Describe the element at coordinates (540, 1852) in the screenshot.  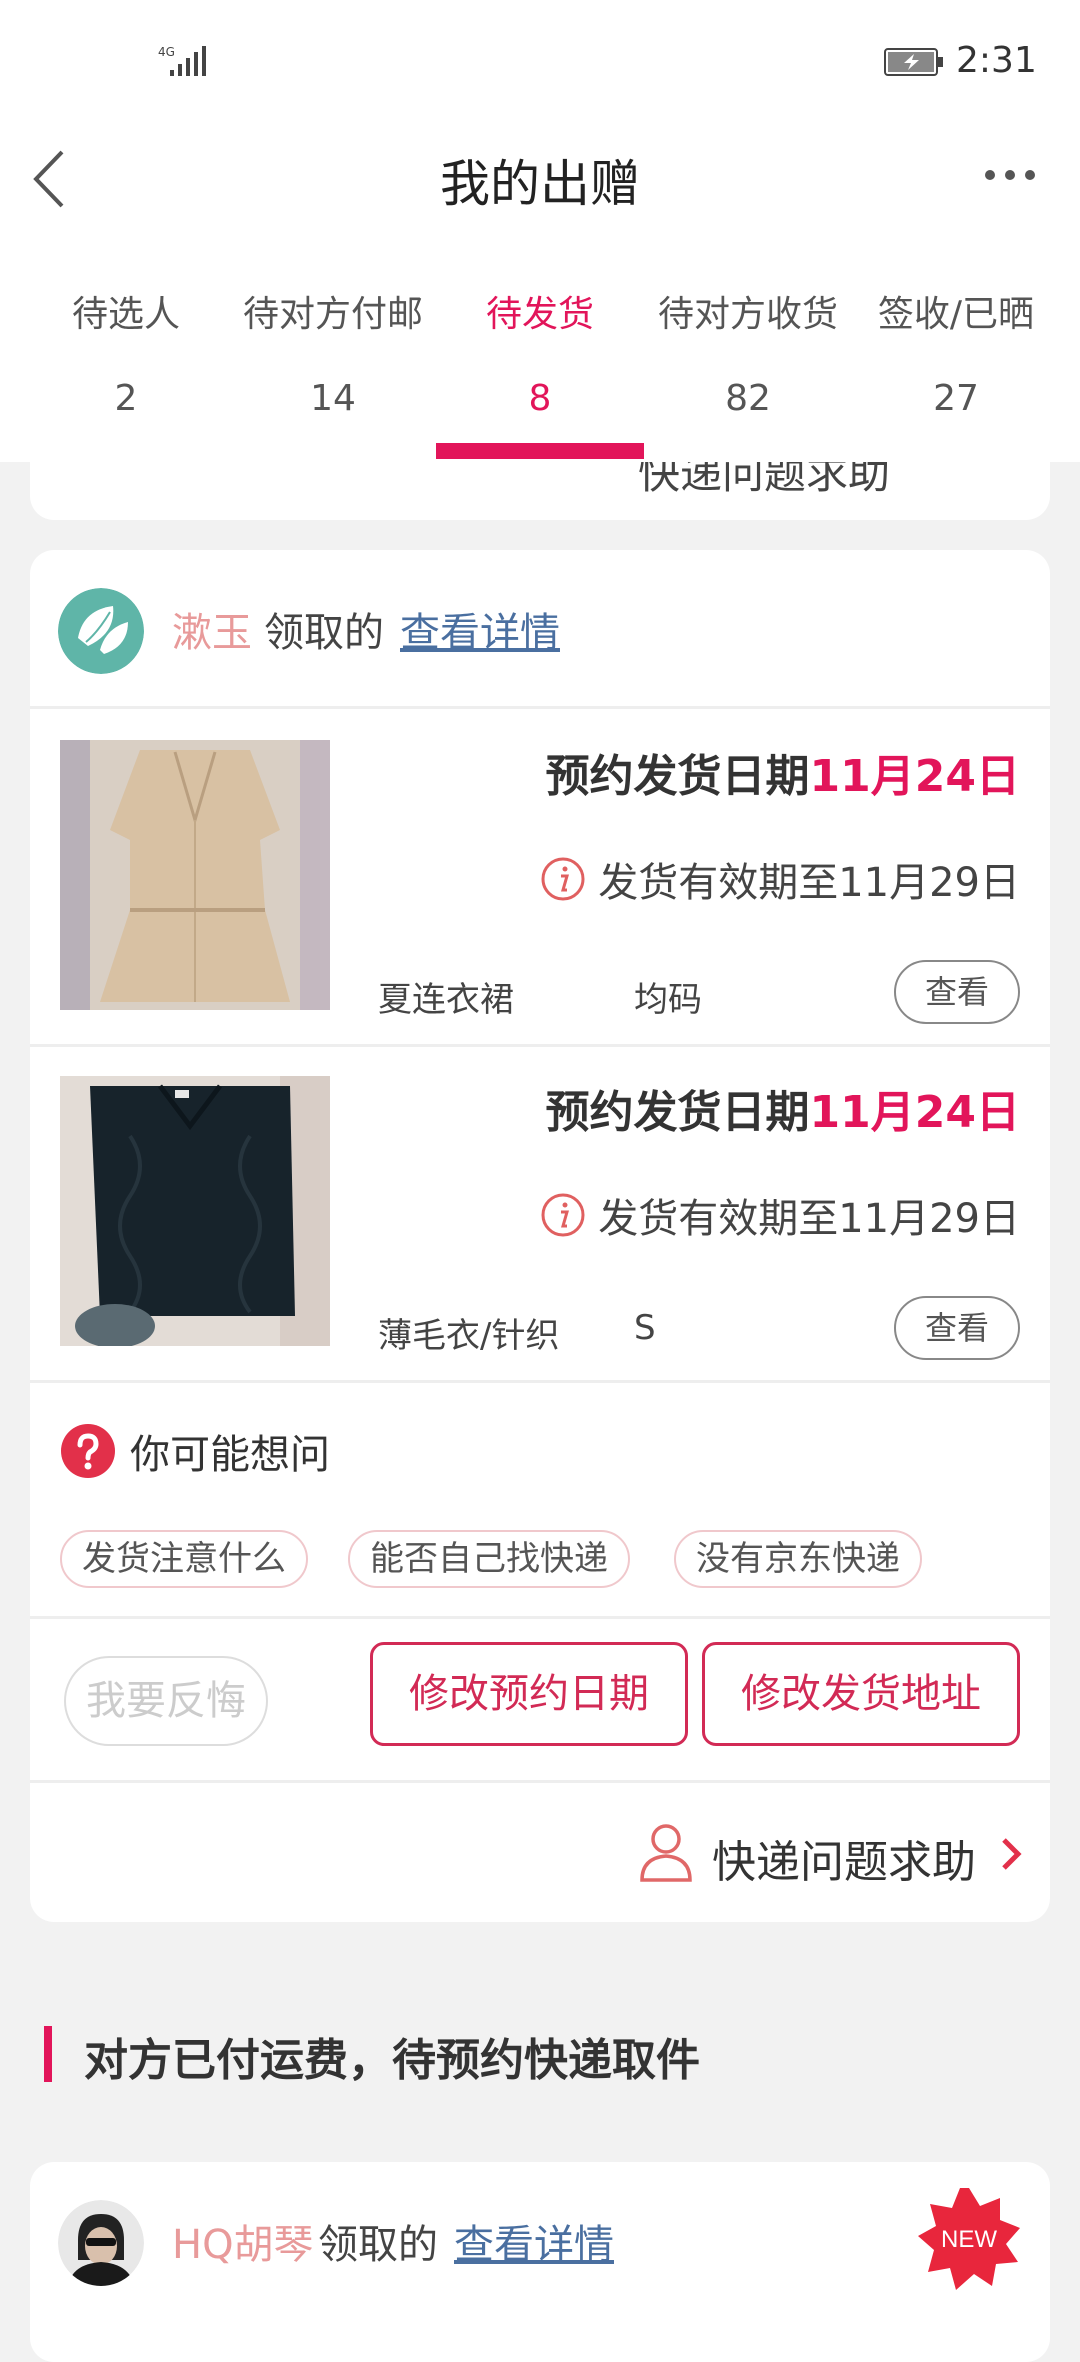
I see `express-help-row: 快递问题求助` at that location.